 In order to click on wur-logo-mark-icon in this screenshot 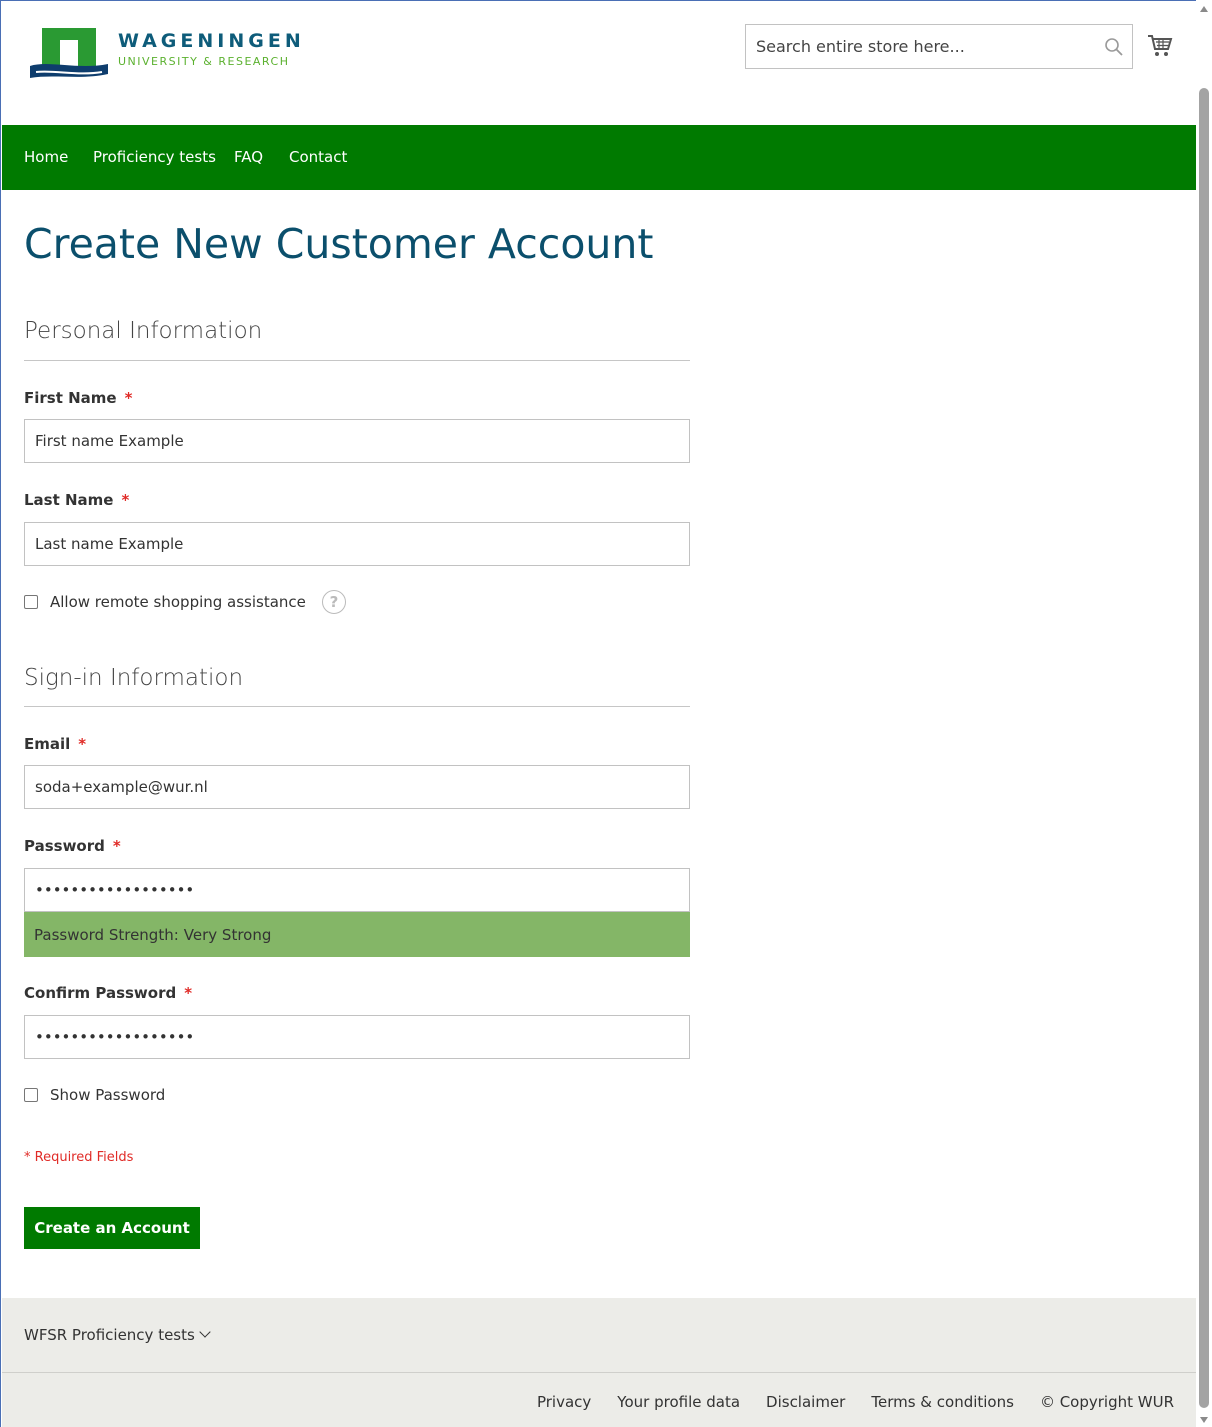, I will do `click(69, 53)`.